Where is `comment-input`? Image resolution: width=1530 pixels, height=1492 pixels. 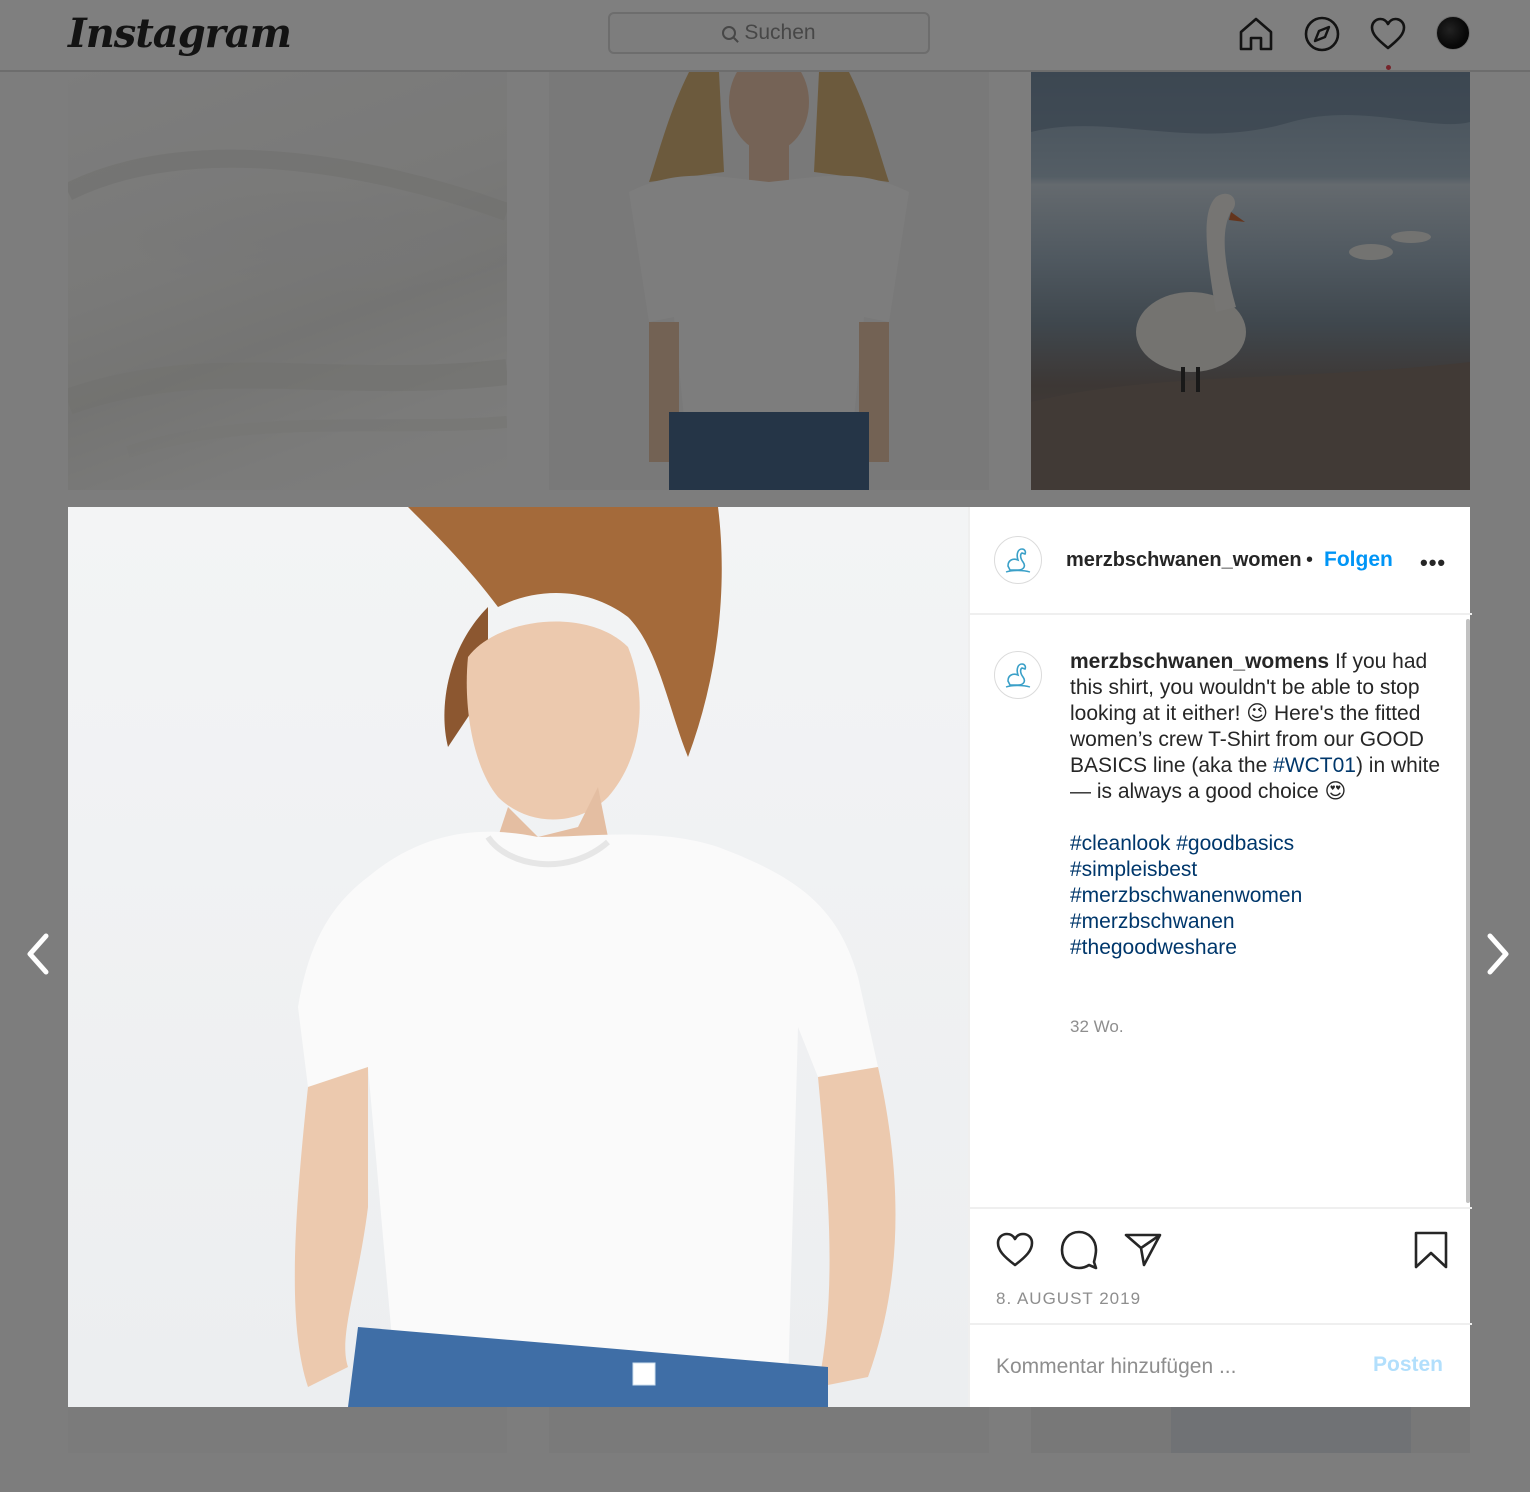 comment-input is located at coordinates (1166, 1367).